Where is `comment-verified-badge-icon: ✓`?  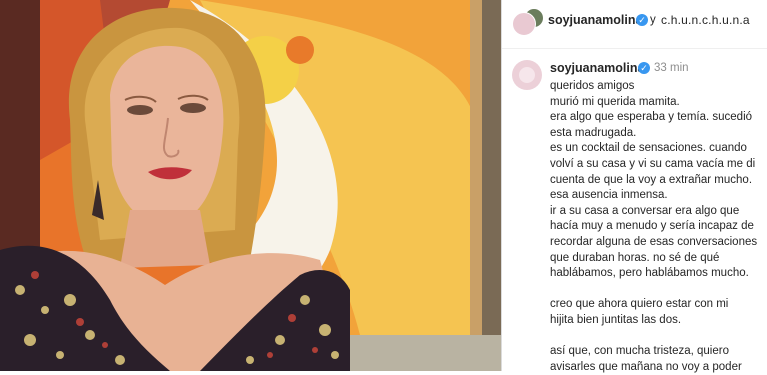 comment-verified-badge-icon: ✓ is located at coordinates (644, 68).